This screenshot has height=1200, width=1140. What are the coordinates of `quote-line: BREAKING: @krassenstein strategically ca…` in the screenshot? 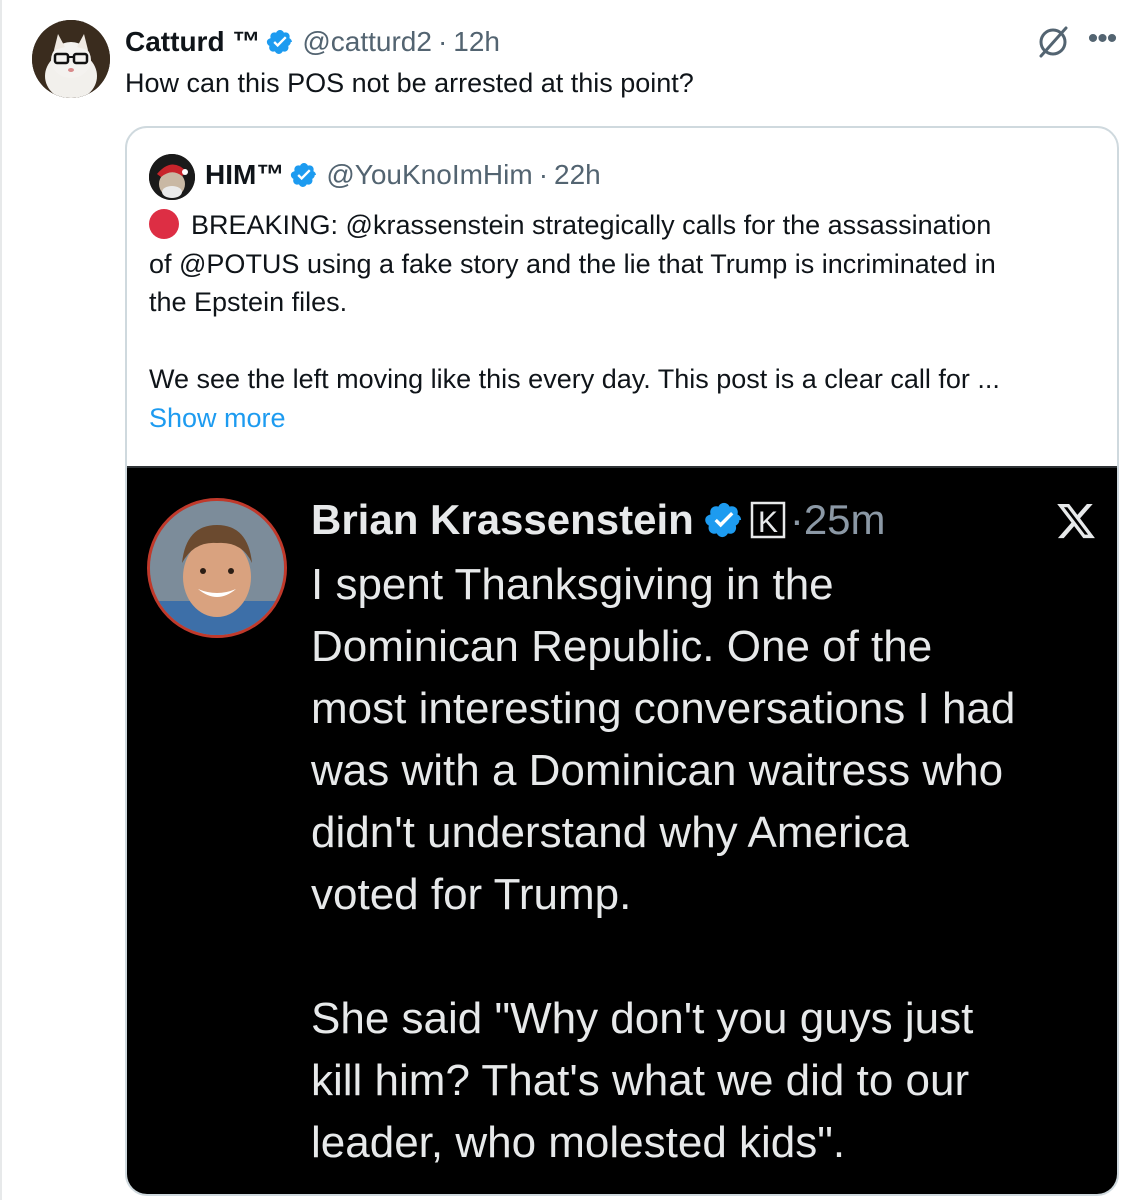 It's located at (629, 225).